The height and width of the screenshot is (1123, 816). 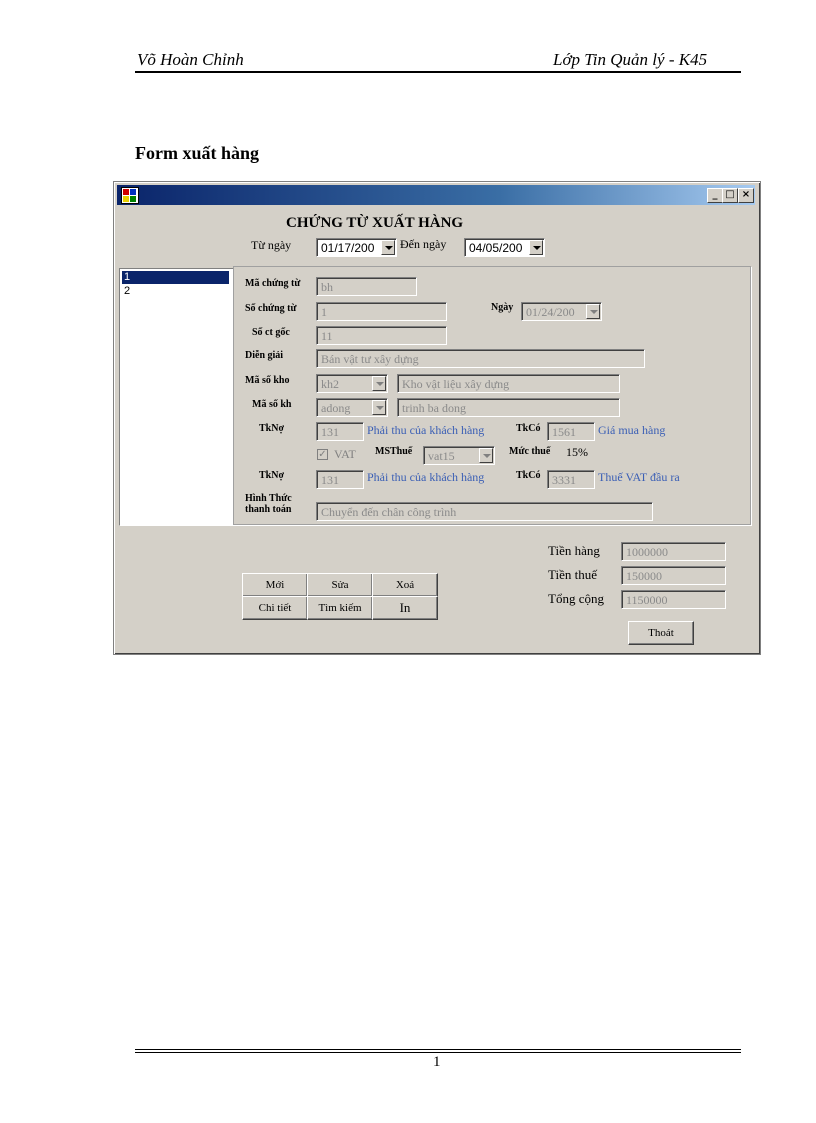 What do you see at coordinates (272, 404) in the screenshot?
I see `ma-so-kh-label: Mã số kh` at bounding box center [272, 404].